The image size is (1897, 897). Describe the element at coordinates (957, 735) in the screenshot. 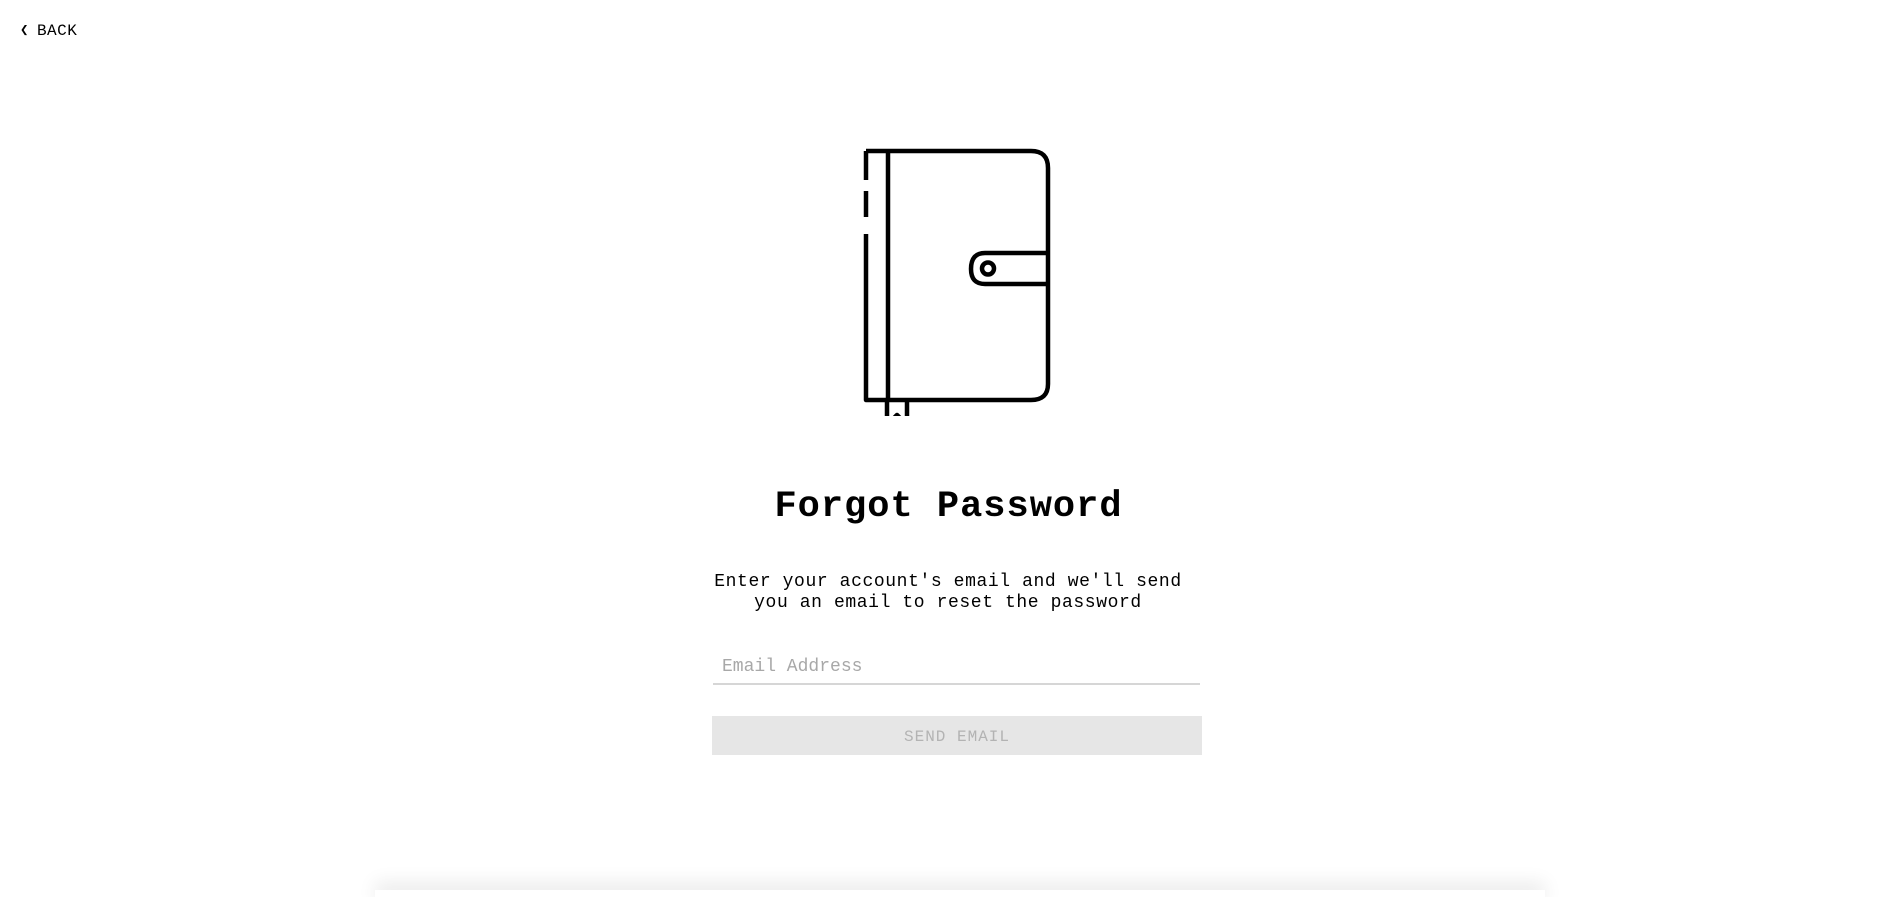

I see `send-email-button: SEND EMAIL` at that location.